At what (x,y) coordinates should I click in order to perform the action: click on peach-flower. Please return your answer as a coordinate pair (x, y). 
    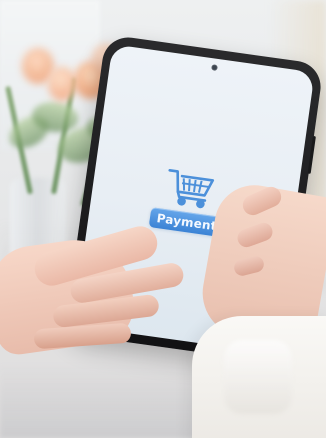
    Looking at the image, I should click on (62, 84).